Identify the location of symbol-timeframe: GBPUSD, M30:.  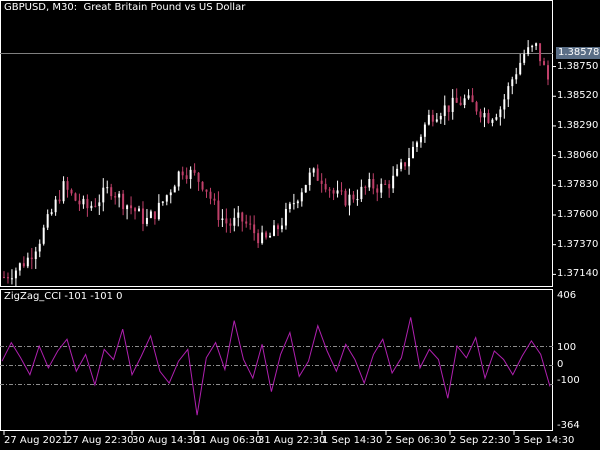
(41, 7).